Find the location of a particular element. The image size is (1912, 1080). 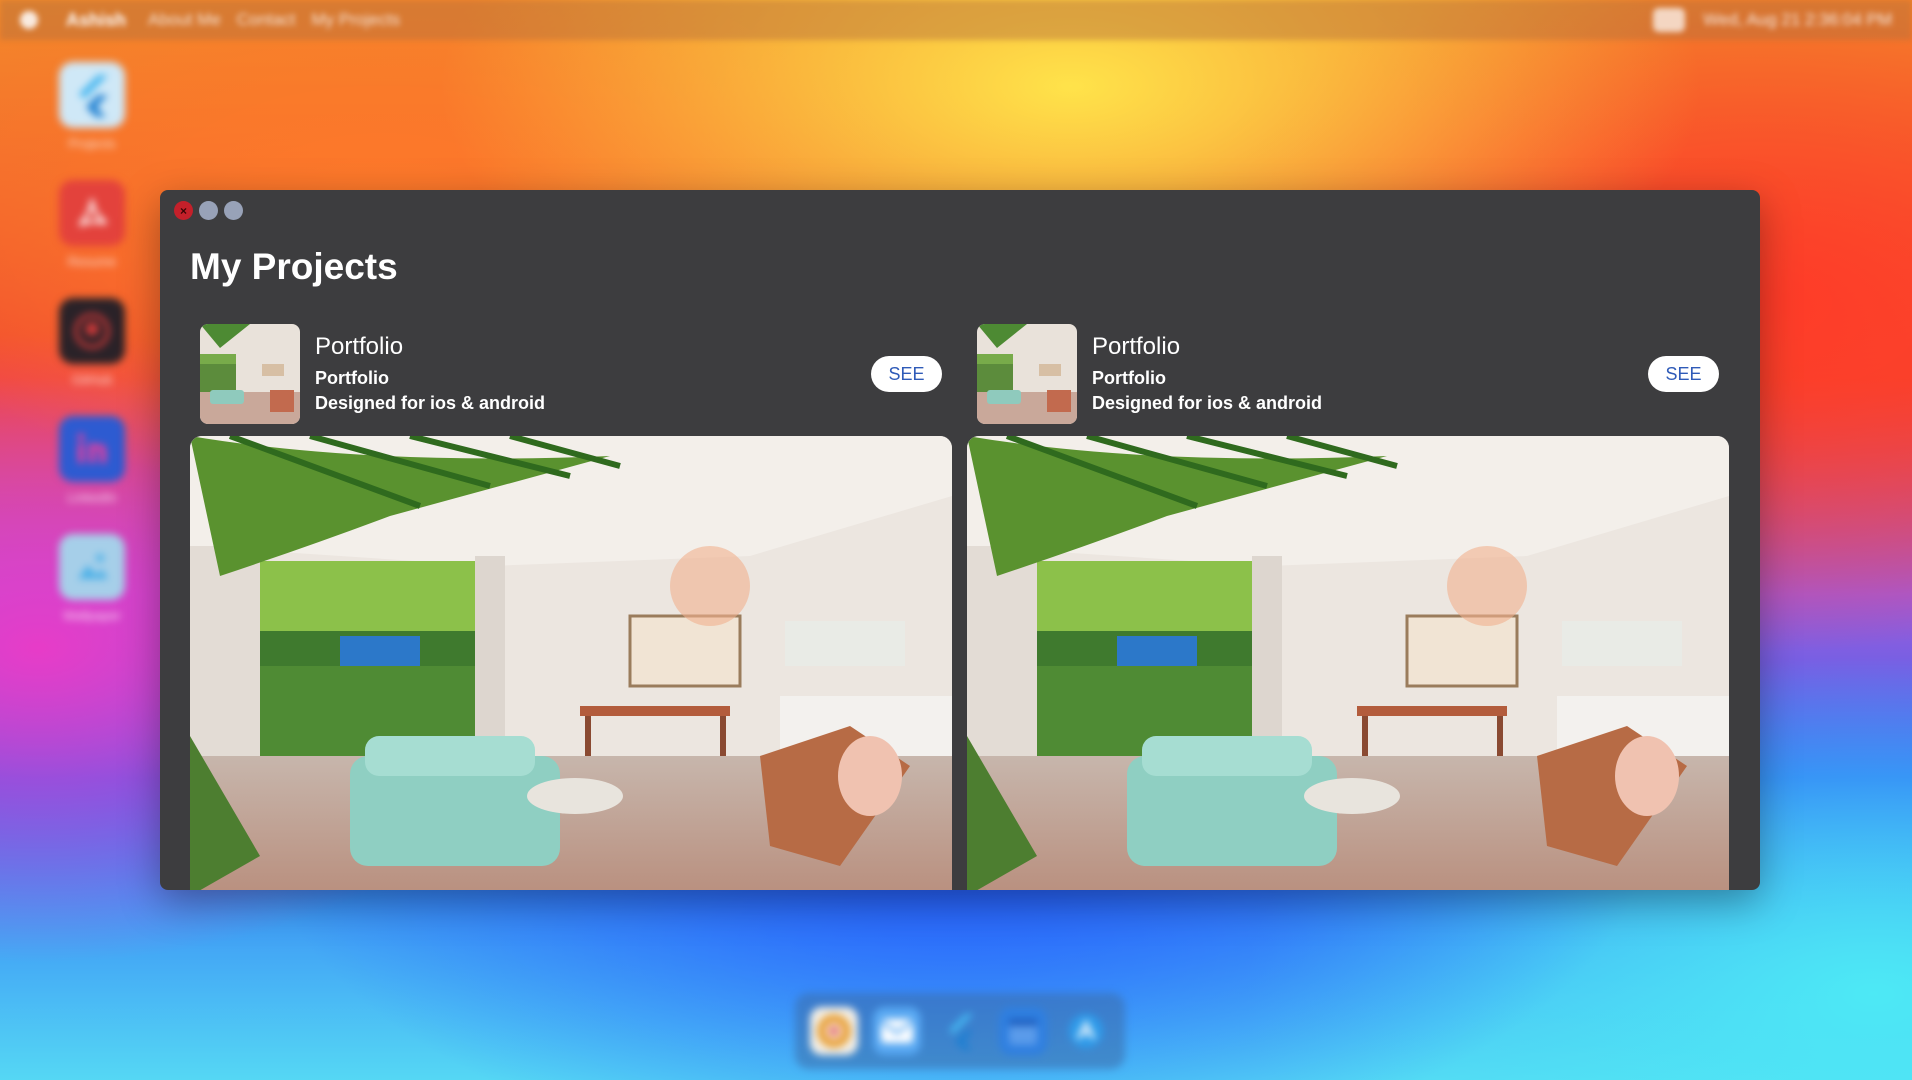

page-title: My Projects is located at coordinates (294, 266).